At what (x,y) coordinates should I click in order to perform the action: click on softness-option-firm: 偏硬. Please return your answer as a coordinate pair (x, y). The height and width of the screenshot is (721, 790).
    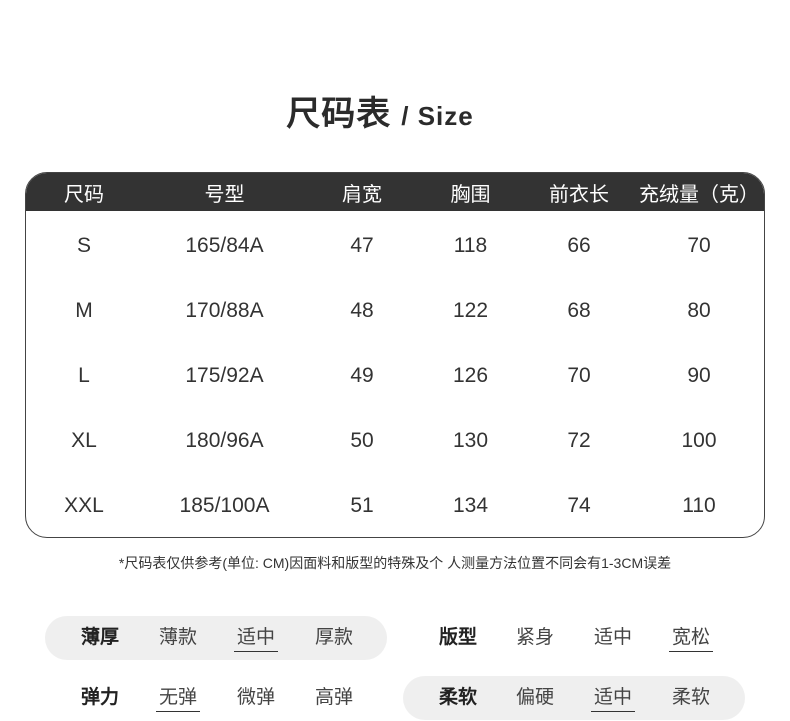
    Looking at the image, I should click on (534, 697).